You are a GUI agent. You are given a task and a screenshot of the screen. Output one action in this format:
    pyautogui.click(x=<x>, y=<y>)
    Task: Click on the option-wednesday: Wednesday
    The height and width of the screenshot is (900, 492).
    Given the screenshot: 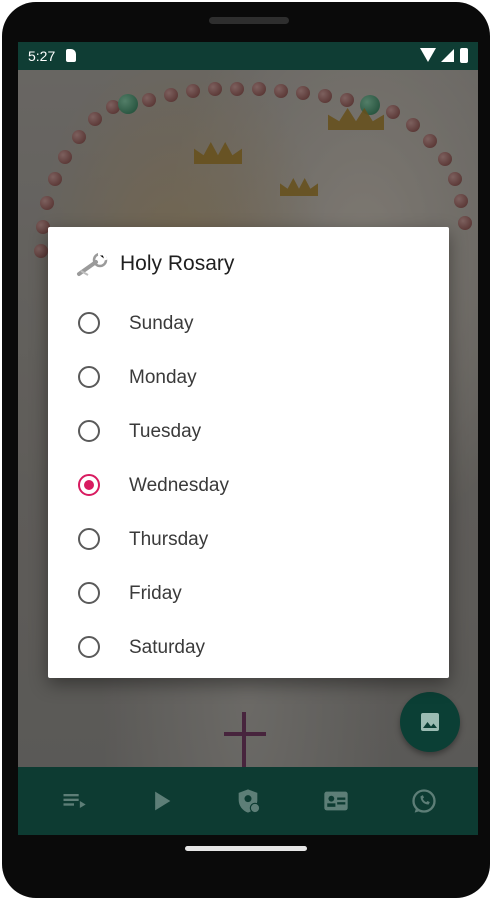 What is the action you would take?
    pyautogui.click(x=248, y=485)
    